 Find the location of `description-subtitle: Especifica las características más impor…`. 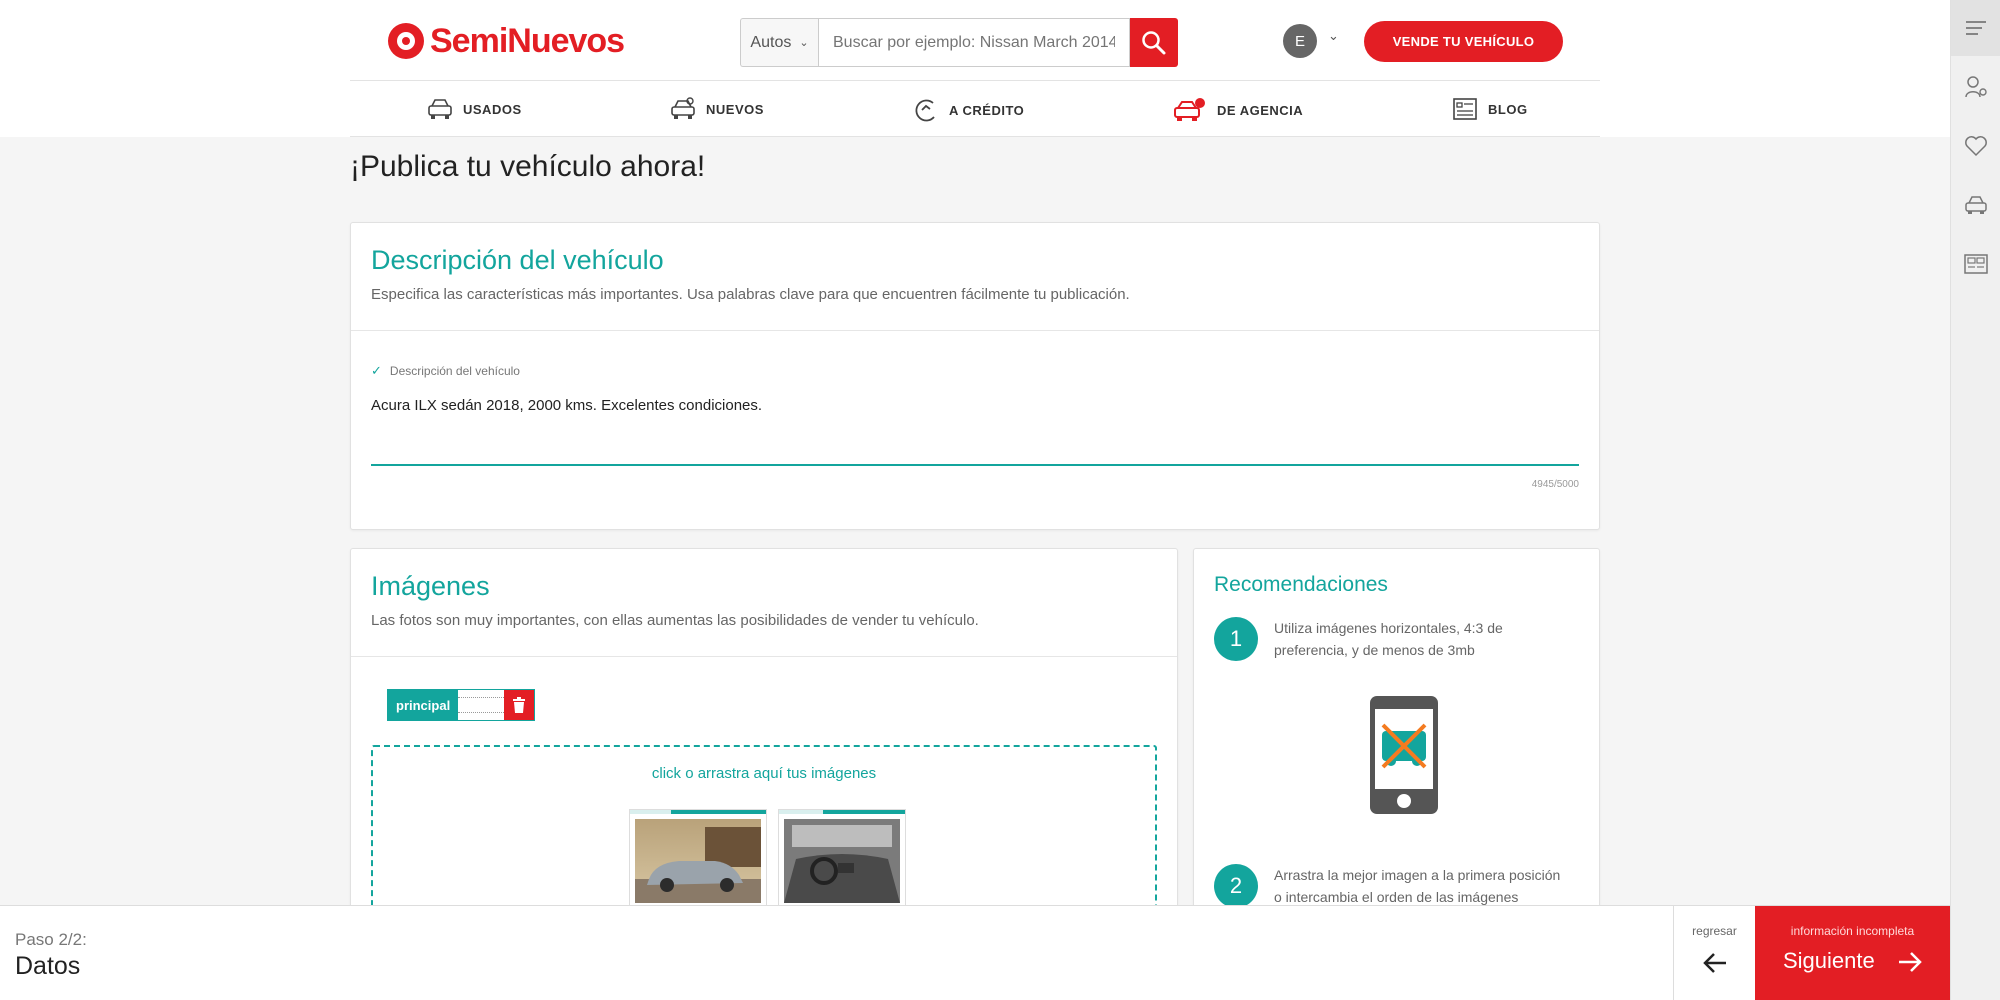

description-subtitle: Especifica las características más impor… is located at coordinates (750, 294).